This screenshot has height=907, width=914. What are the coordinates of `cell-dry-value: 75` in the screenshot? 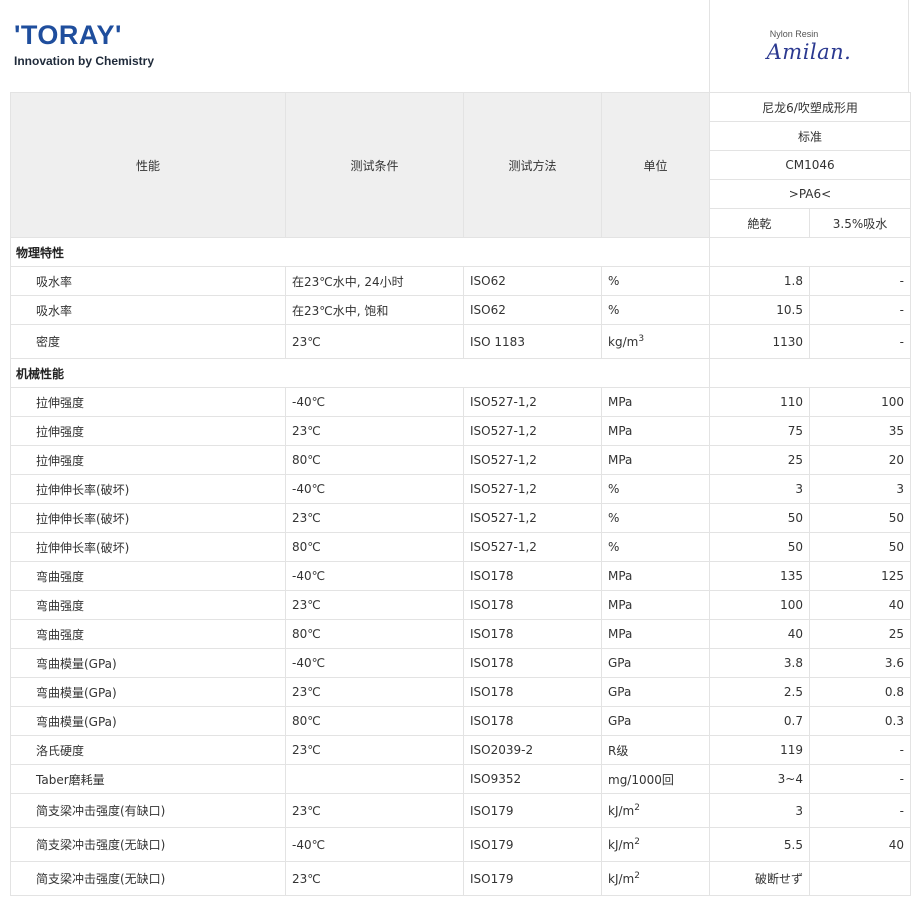 It's located at (759, 431).